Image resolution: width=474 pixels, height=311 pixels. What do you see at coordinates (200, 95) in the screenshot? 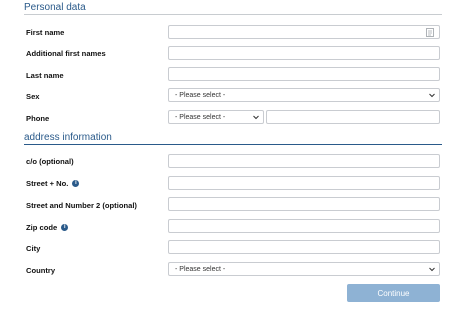
I see `sex-select-value: - Please select -` at bounding box center [200, 95].